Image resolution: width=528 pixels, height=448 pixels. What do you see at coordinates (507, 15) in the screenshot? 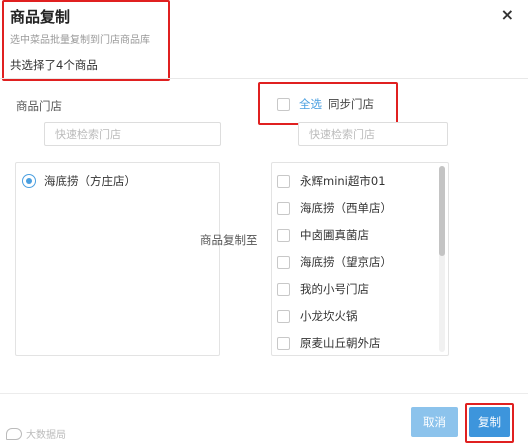
I see `close-icon: ×` at bounding box center [507, 15].